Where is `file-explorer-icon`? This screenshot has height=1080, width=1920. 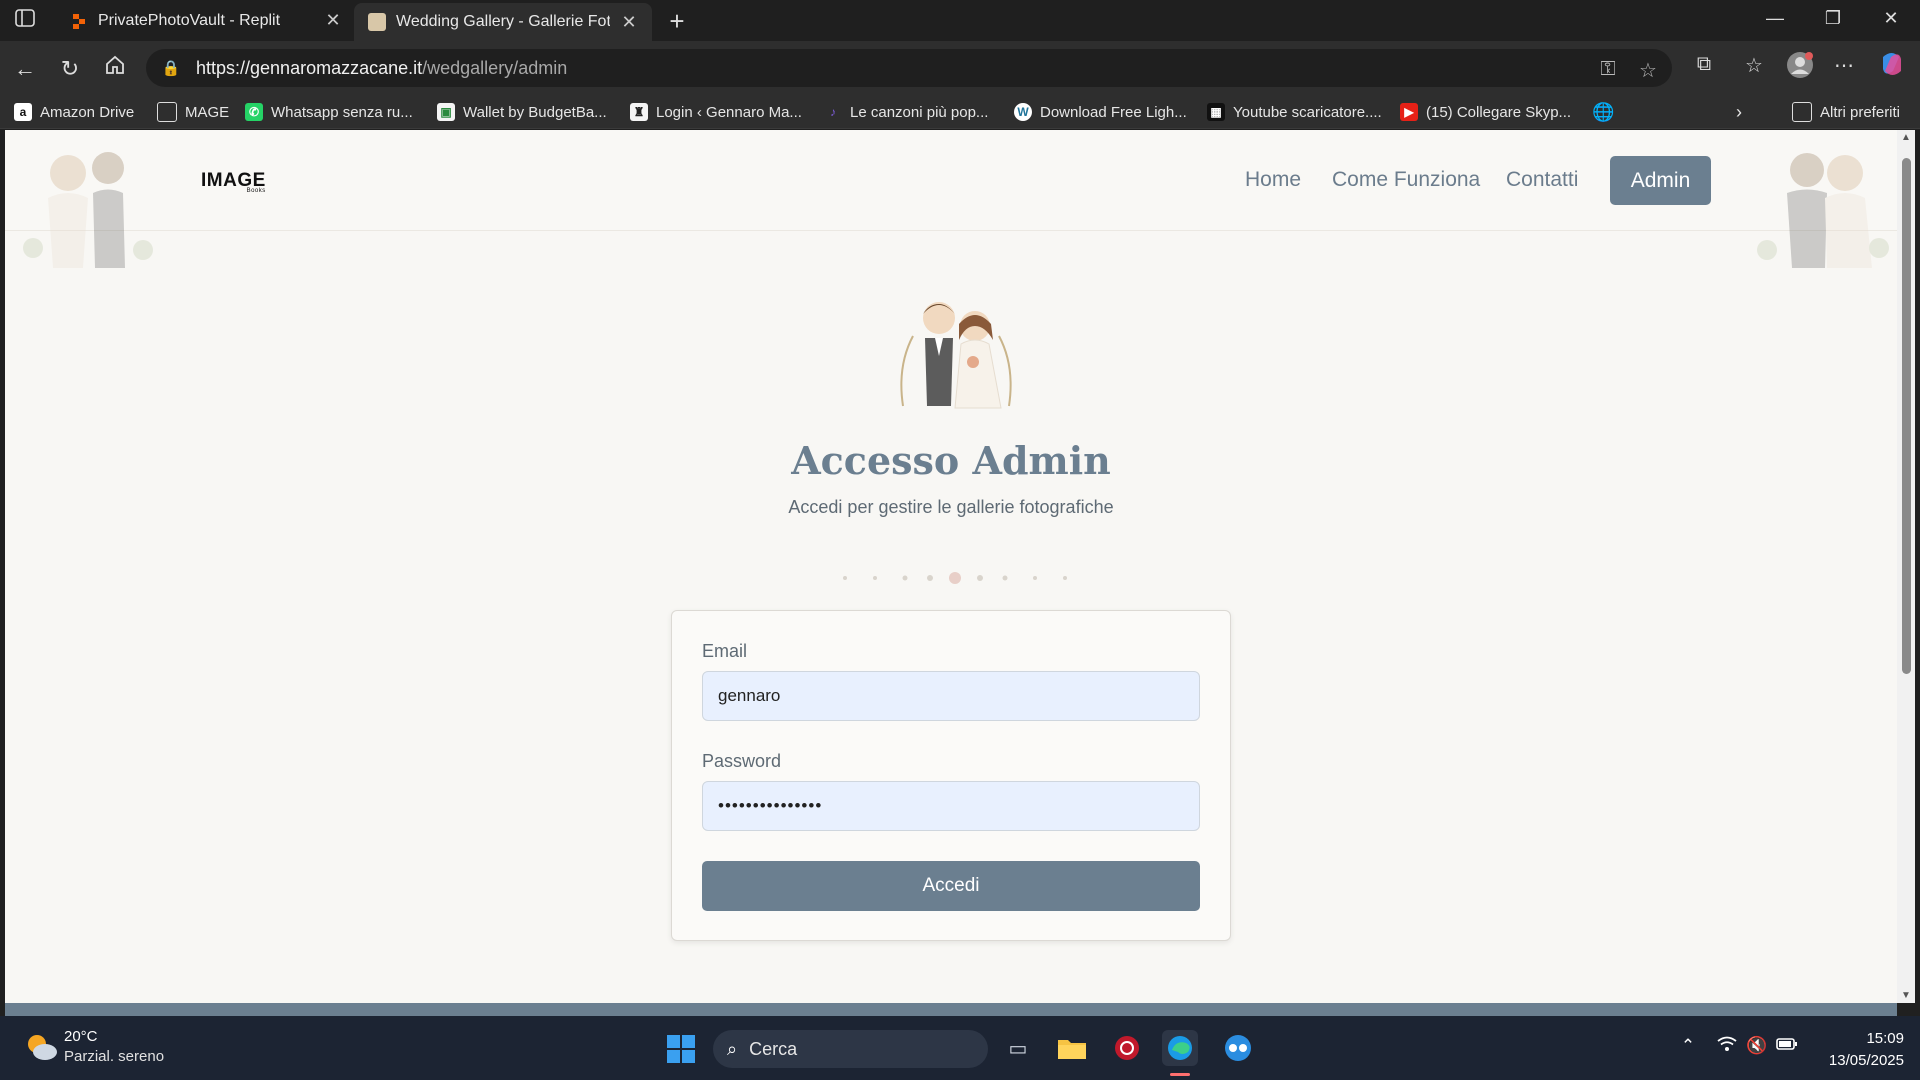
file-explorer-icon is located at coordinates (1072, 1048).